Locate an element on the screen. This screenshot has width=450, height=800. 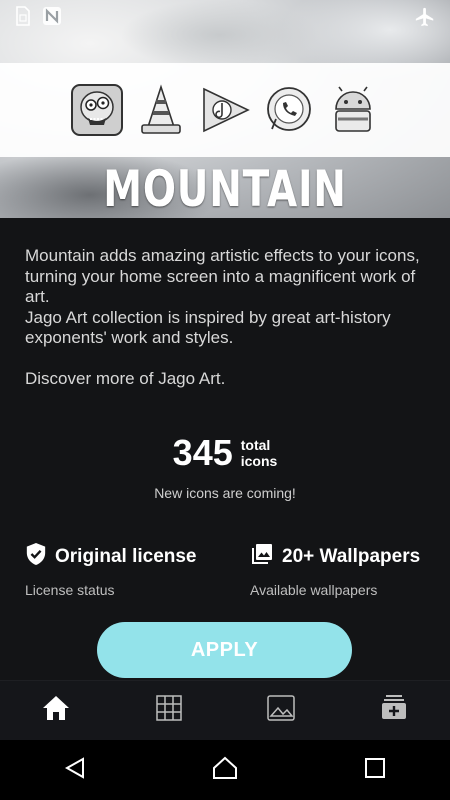
tab-icons-grid is located at coordinates (169, 711).